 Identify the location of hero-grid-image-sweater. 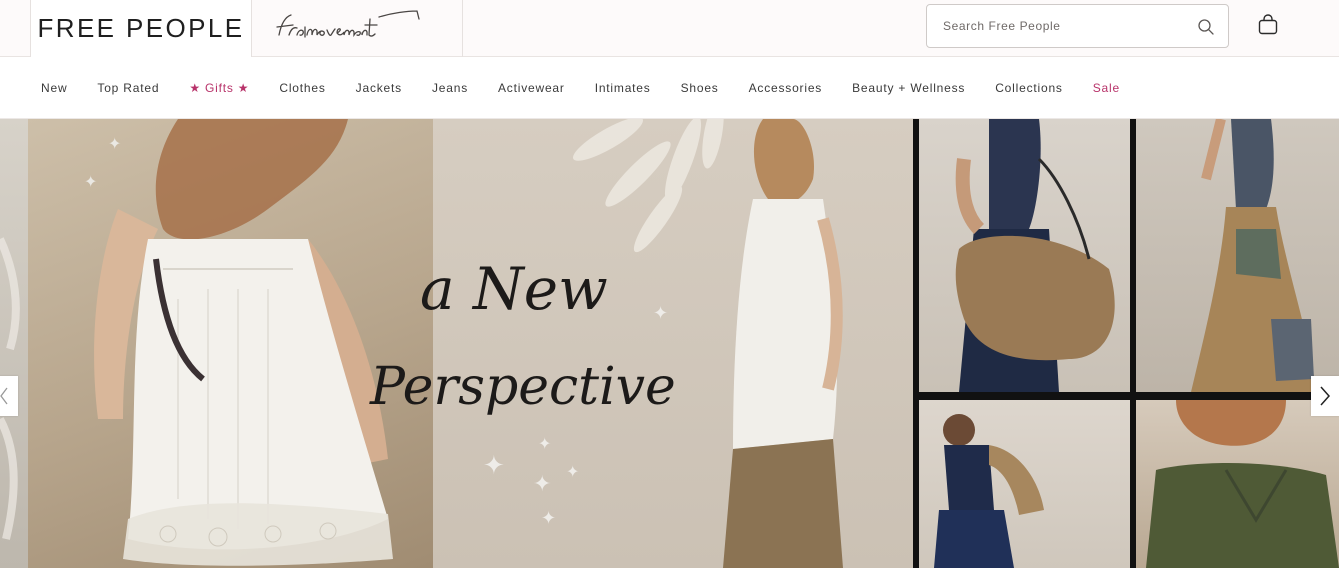
(1237, 484).